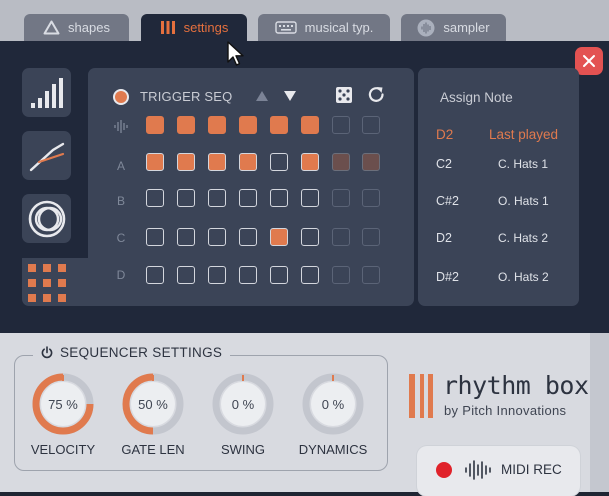  Describe the element at coordinates (121, 97) in the screenshot. I see `trigger-led-icon` at that location.